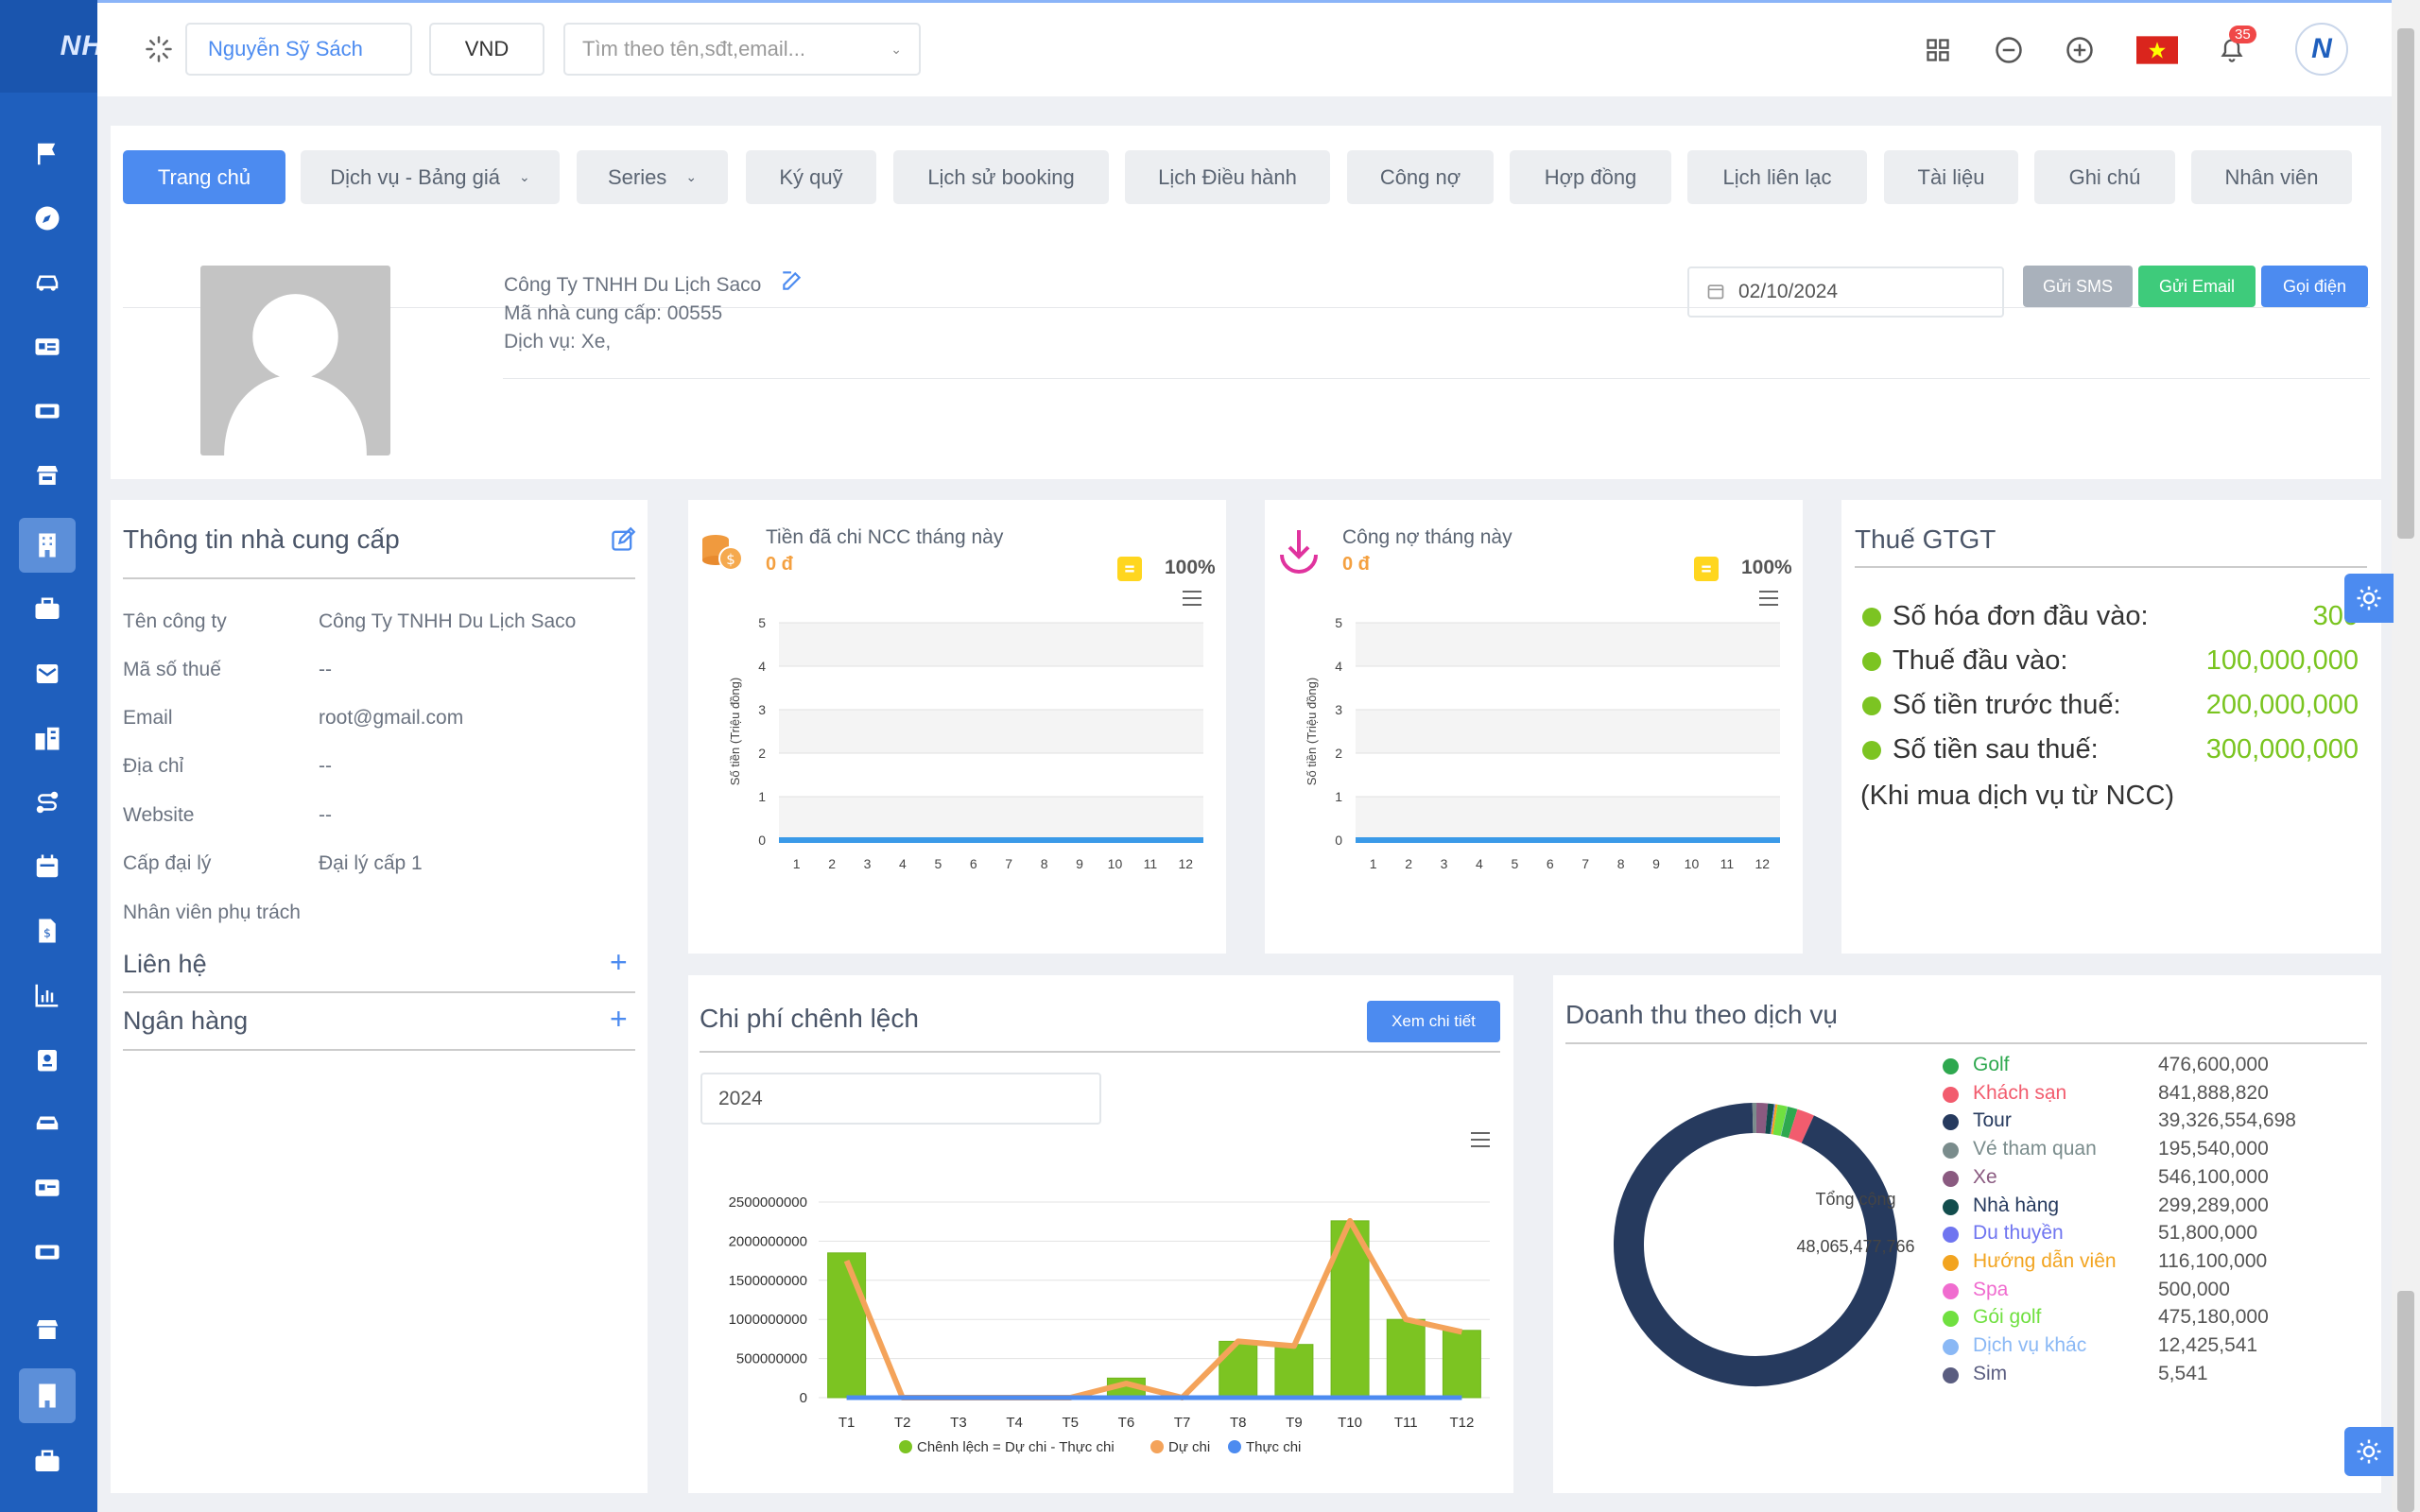 The image size is (2420, 1512). What do you see at coordinates (47, 411) in the screenshot?
I see `ticket-icon` at bounding box center [47, 411].